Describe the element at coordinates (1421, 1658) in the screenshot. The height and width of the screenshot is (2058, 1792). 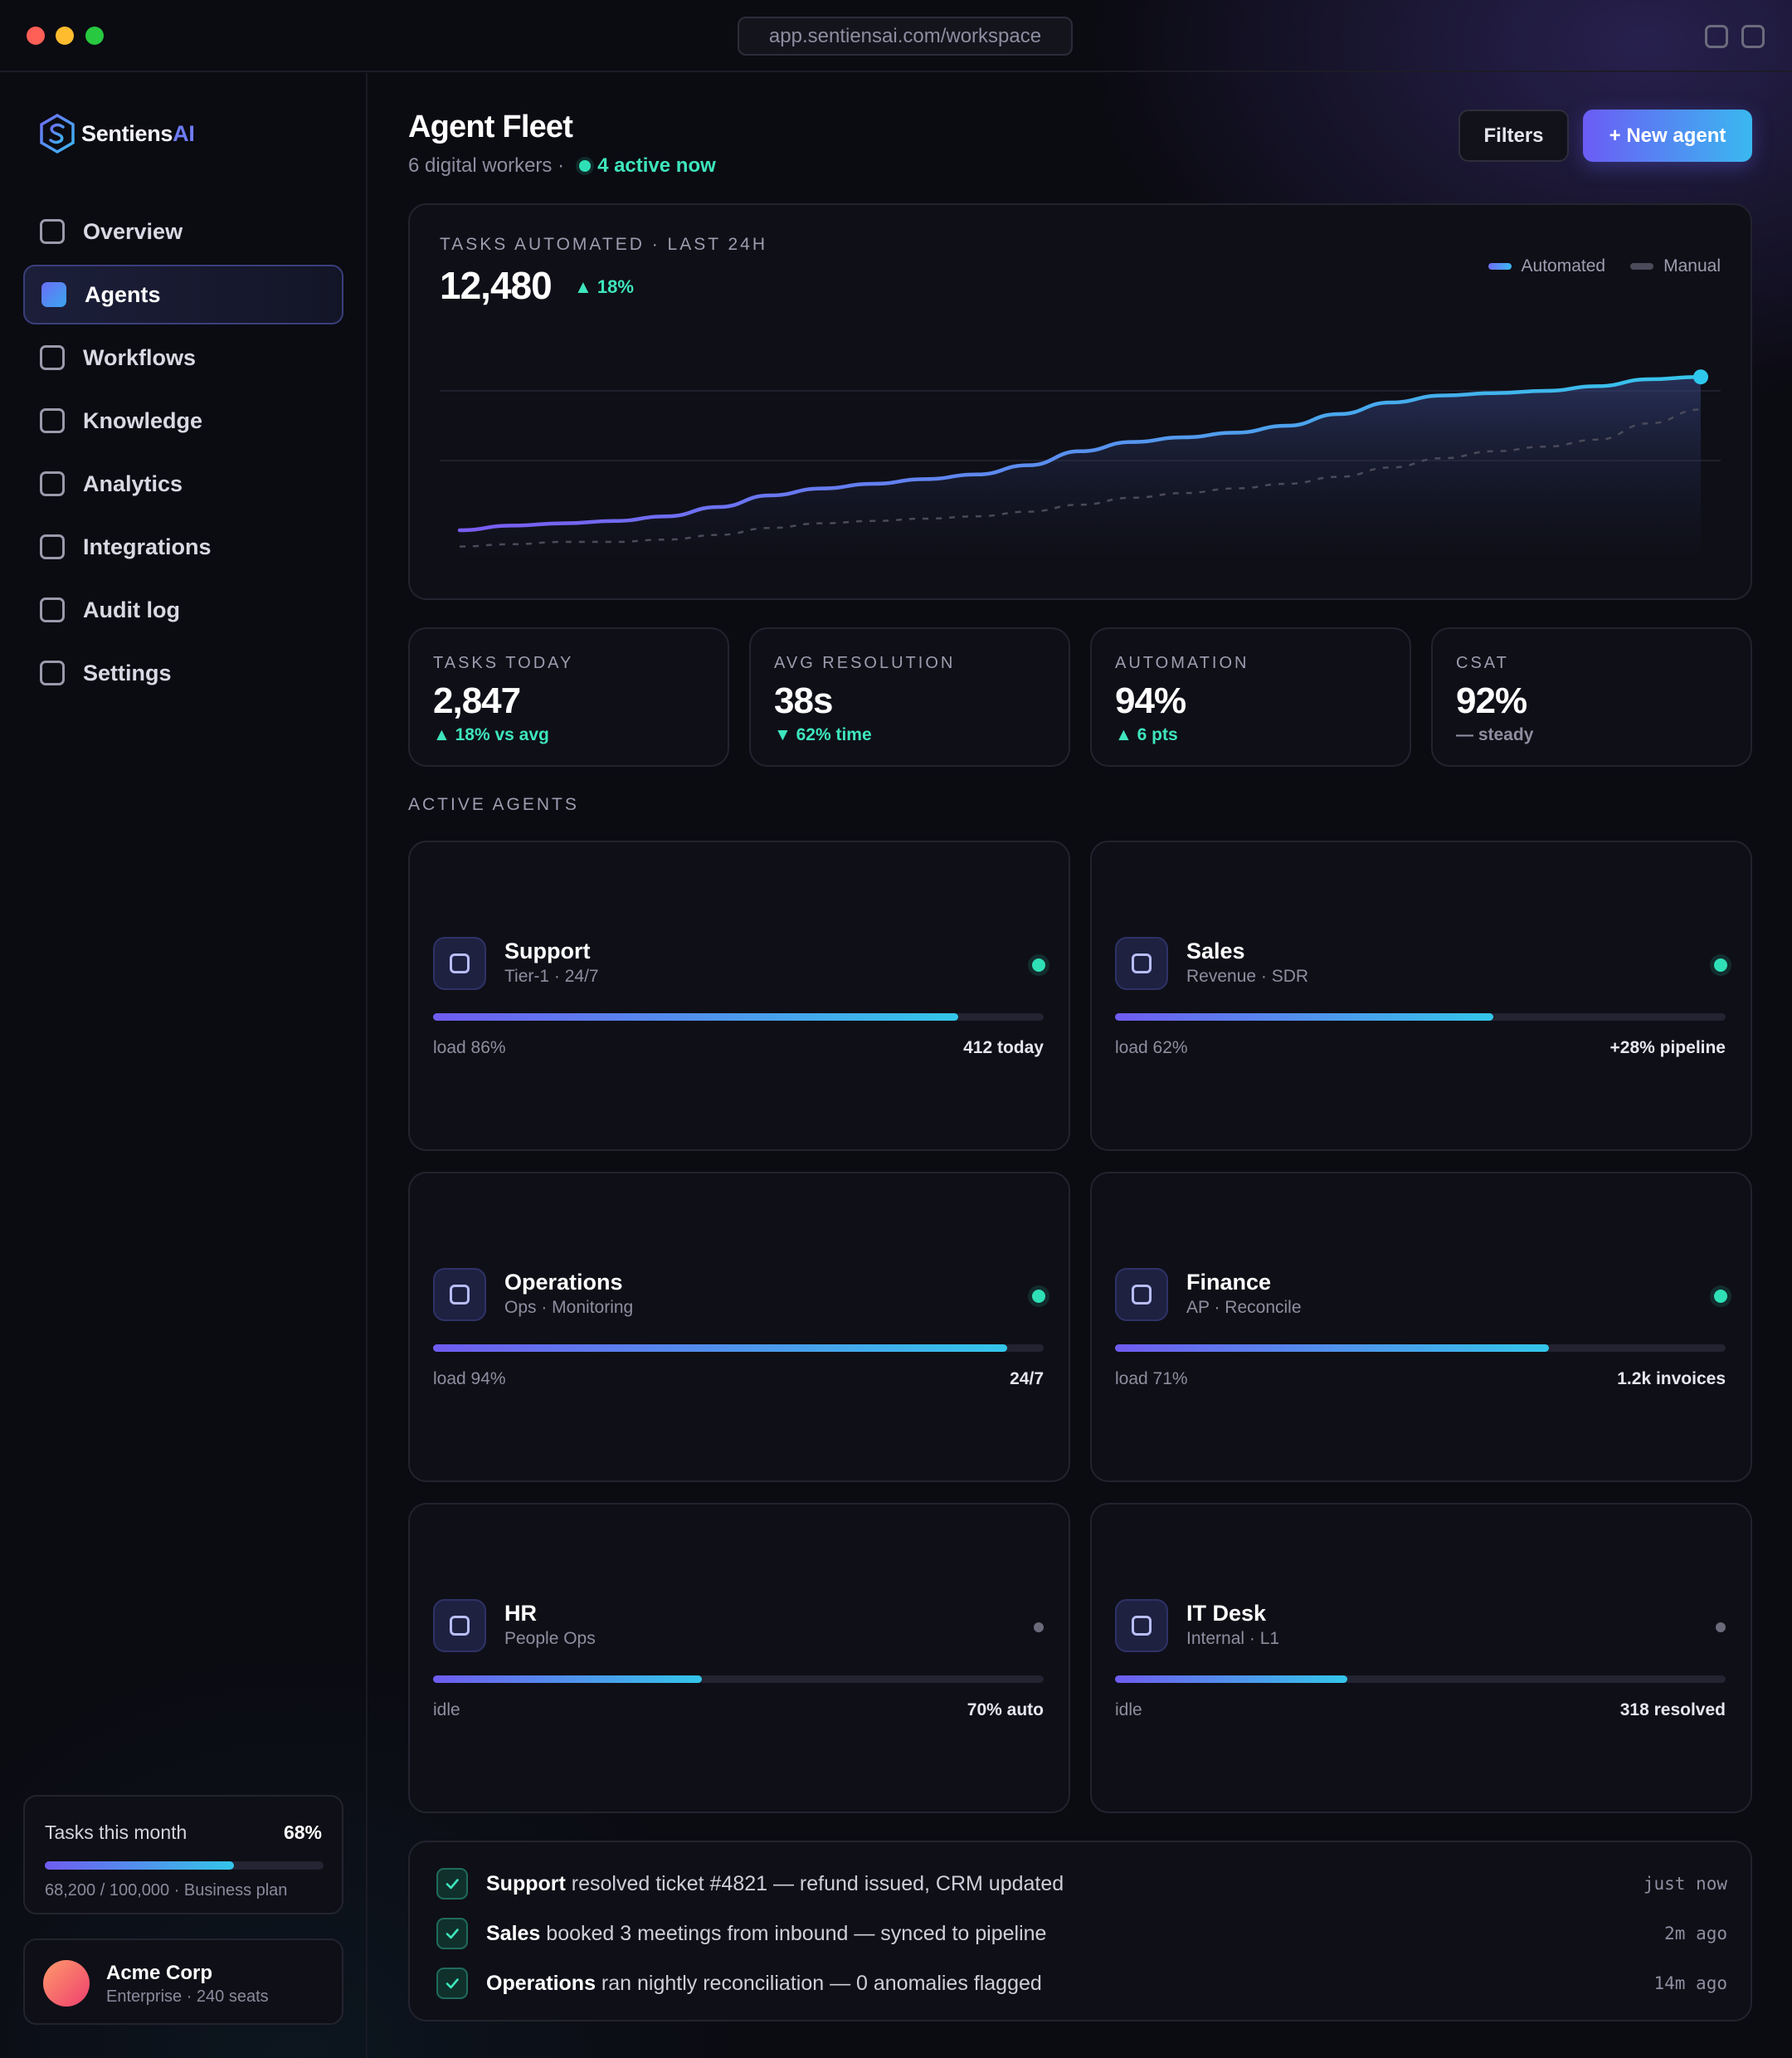
I see `agent-card-it-desk: IT Desk Internal · L1 idle 318 resolved` at that location.